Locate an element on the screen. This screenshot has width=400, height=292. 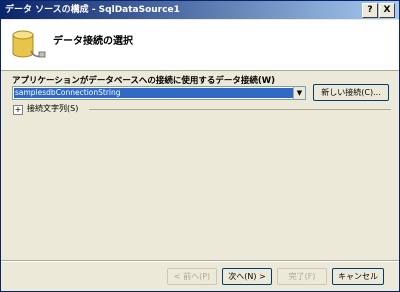
database-icon is located at coordinates (29, 44).